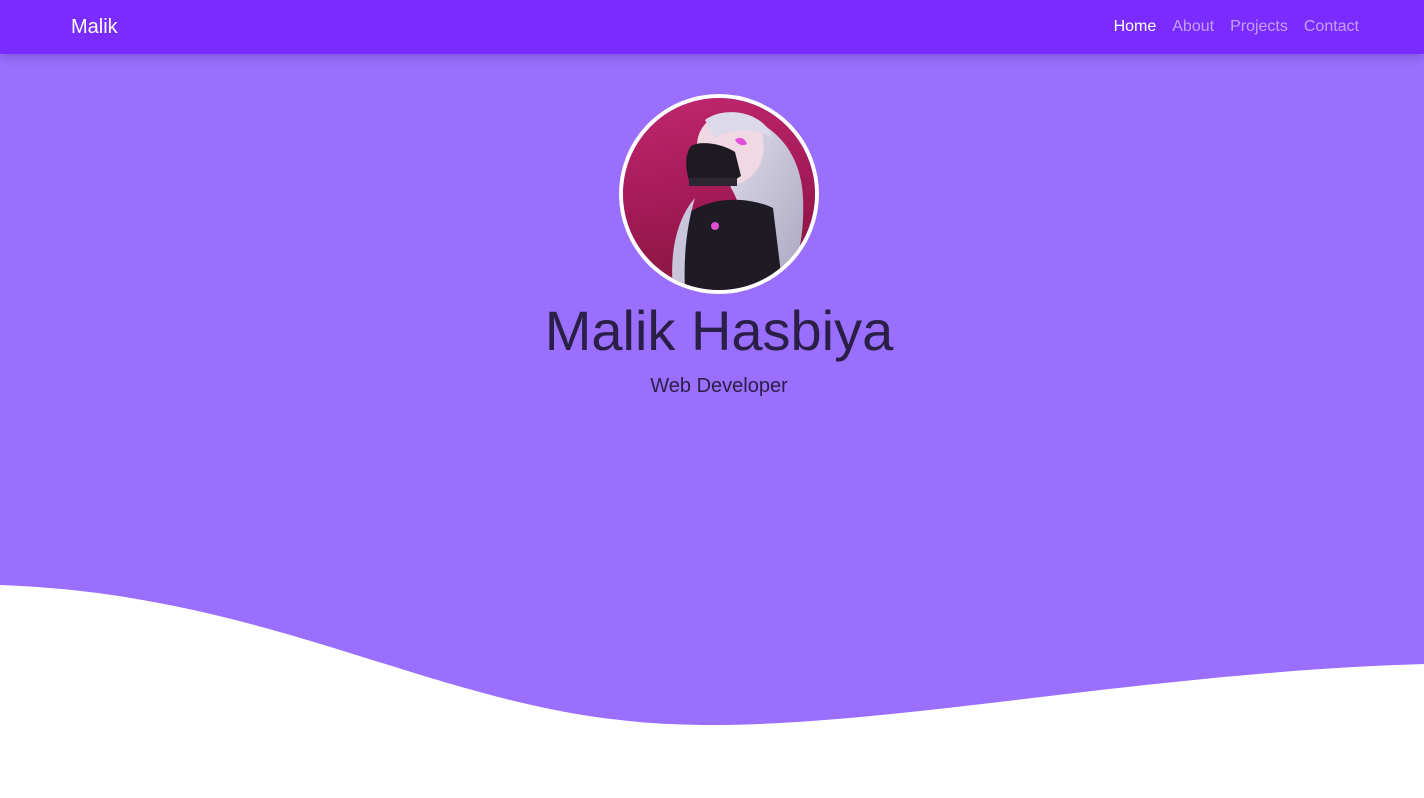 The image size is (1424, 798). I want to click on navbar: Malik Home About Projects Contact, so click(712, 27).